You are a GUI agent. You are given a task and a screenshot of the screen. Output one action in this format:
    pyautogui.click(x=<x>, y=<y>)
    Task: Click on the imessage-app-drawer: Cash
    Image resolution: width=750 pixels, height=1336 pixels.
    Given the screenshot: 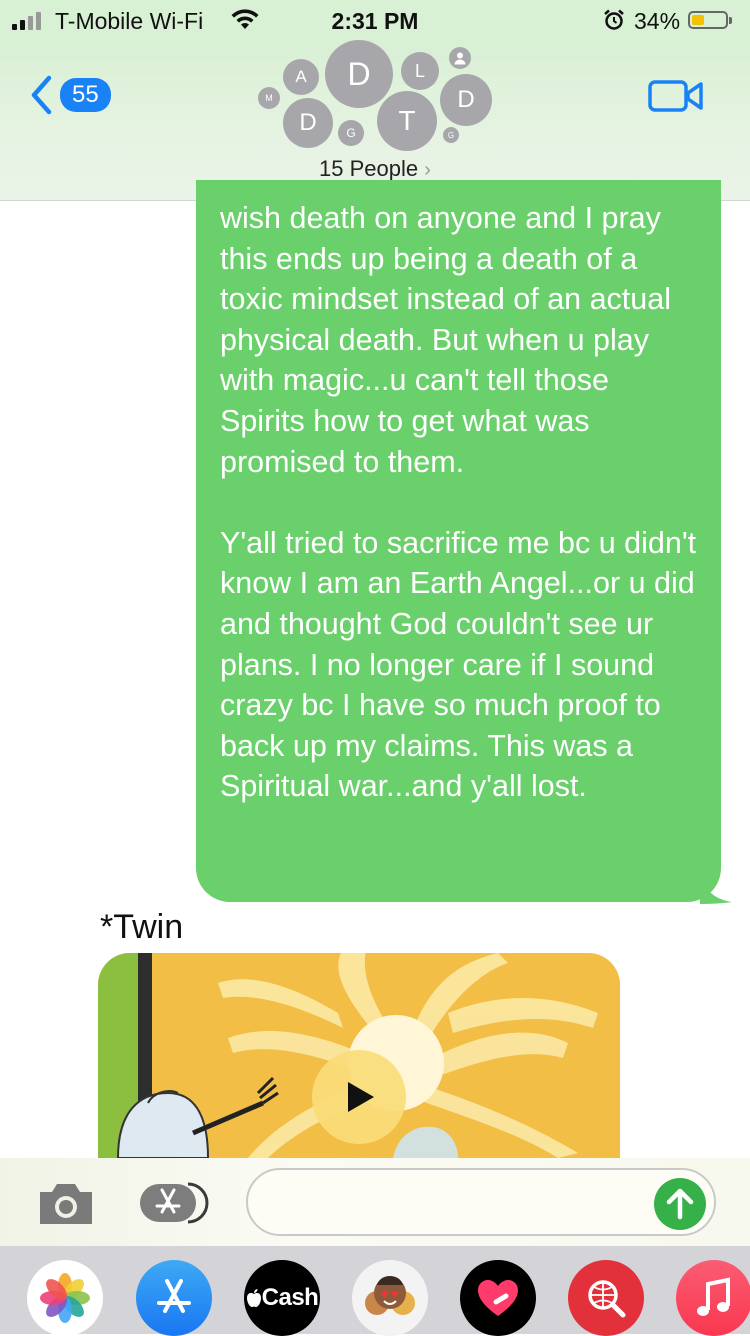 What is the action you would take?
    pyautogui.click(x=375, y=1291)
    